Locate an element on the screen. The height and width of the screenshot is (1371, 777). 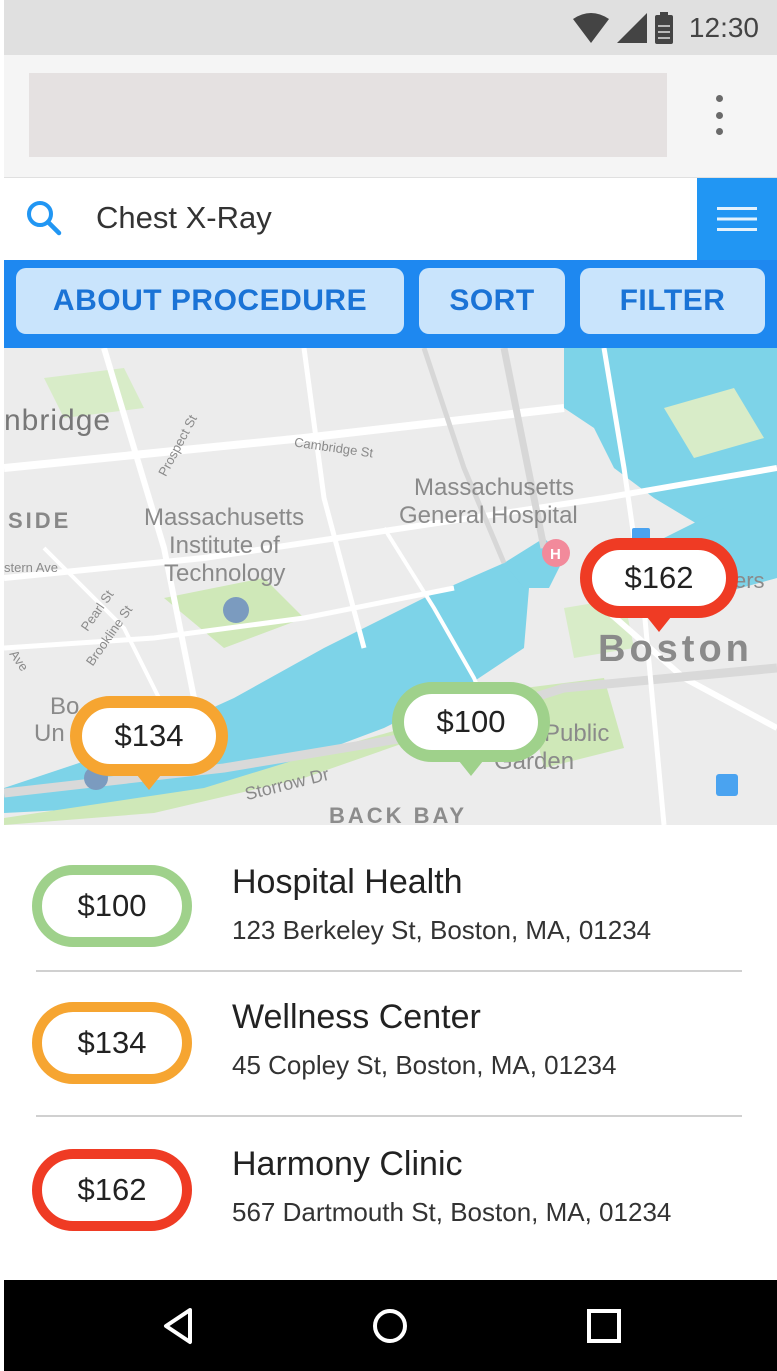
recents-square-icon is located at coordinates (604, 1326).